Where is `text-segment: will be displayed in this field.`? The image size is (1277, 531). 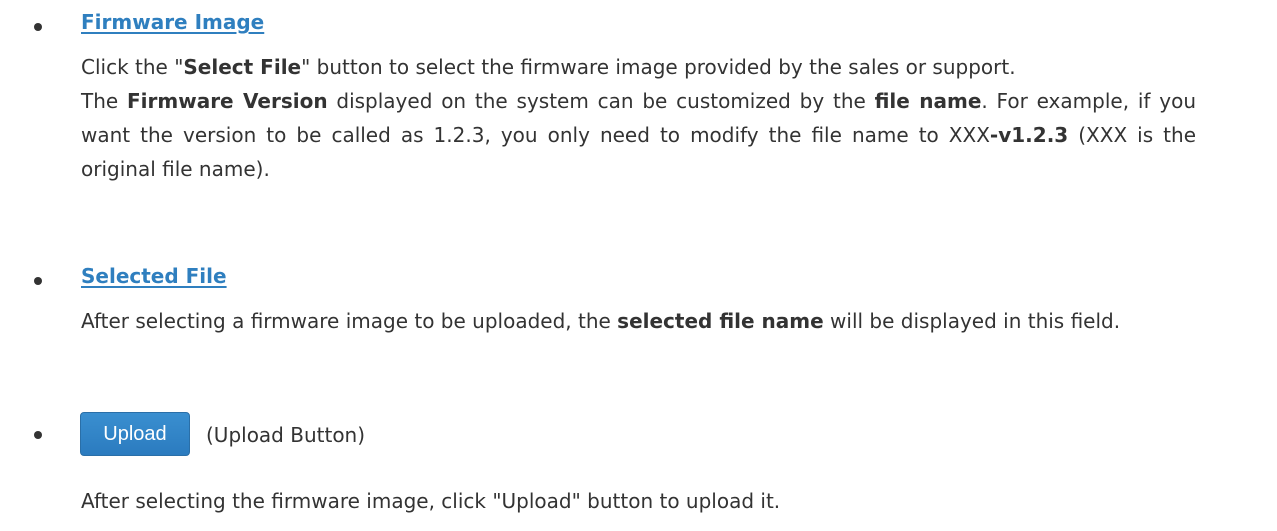 text-segment: will be displayed in this field. is located at coordinates (972, 321).